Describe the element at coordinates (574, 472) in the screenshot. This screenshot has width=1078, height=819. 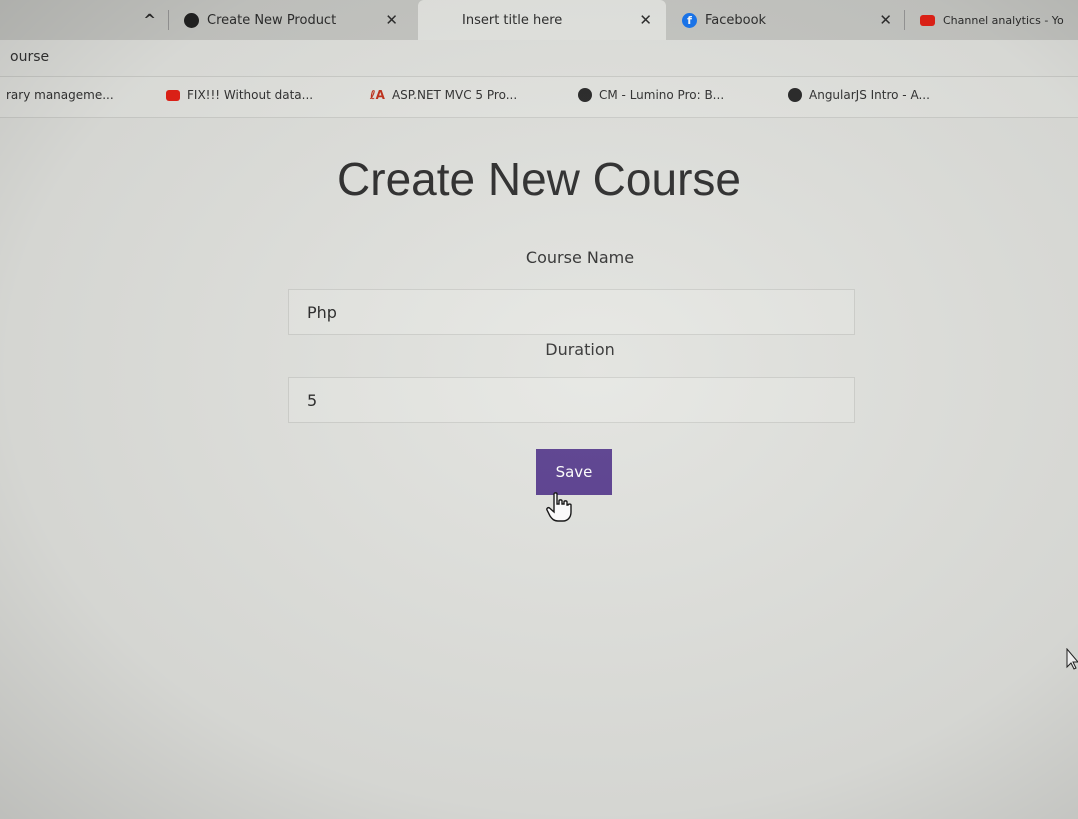
I see `save-button: Save` at that location.